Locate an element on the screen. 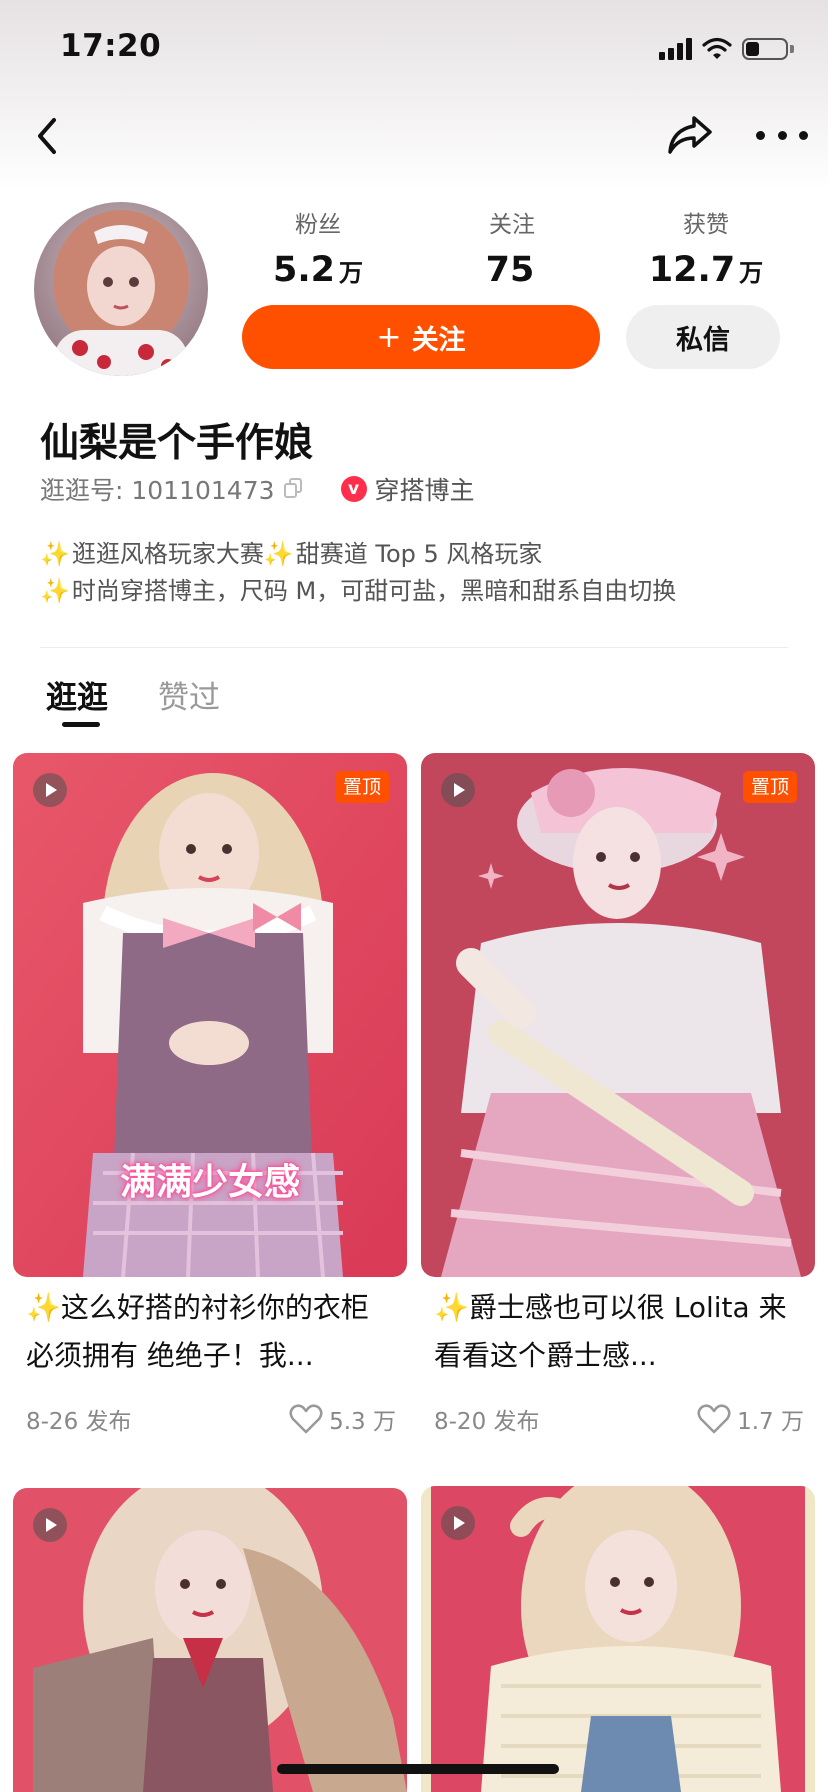 The width and height of the screenshot is (828, 1792). avatar is located at coordinates (121, 289).